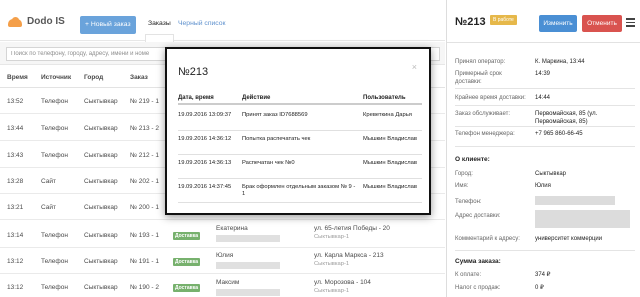 The height and width of the screenshot is (297, 640). I want to click on field-label: Телефон менеджера:, so click(485, 134).